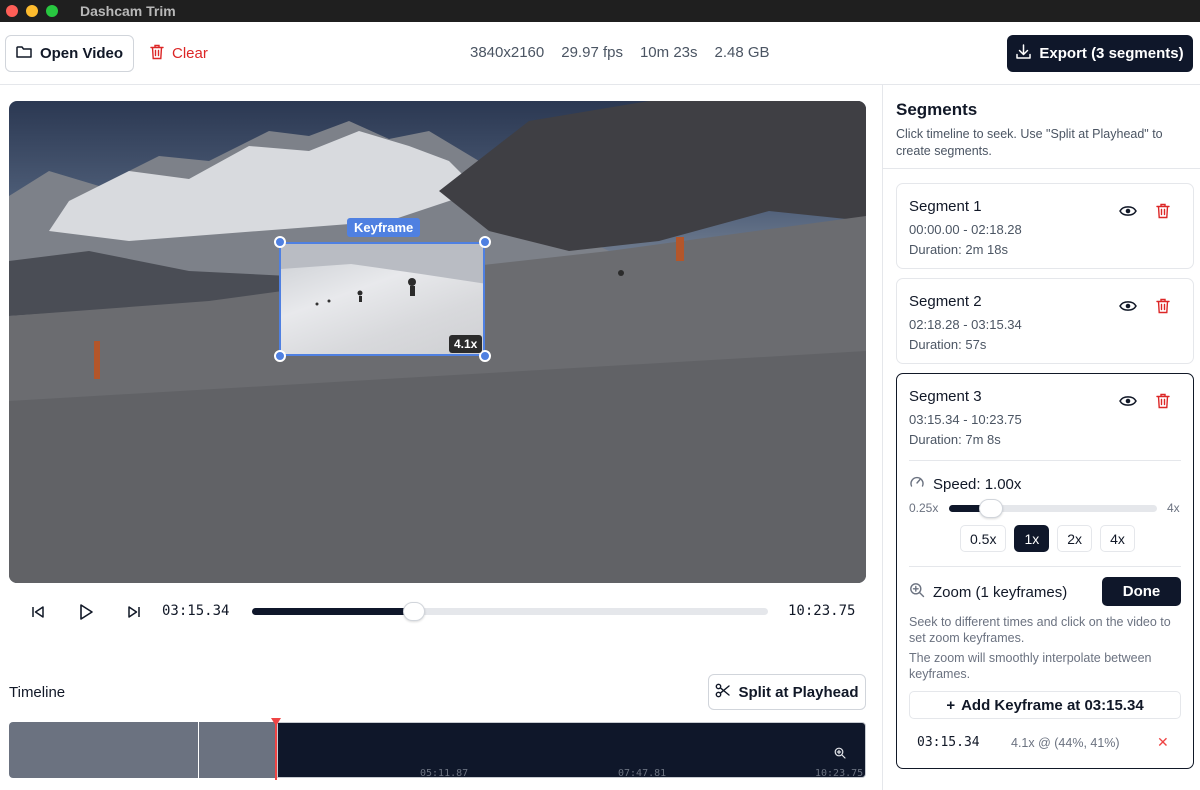  Describe the element at coordinates (1075, 538) in the screenshot. I see `speed-preset-2x: 2x` at that location.